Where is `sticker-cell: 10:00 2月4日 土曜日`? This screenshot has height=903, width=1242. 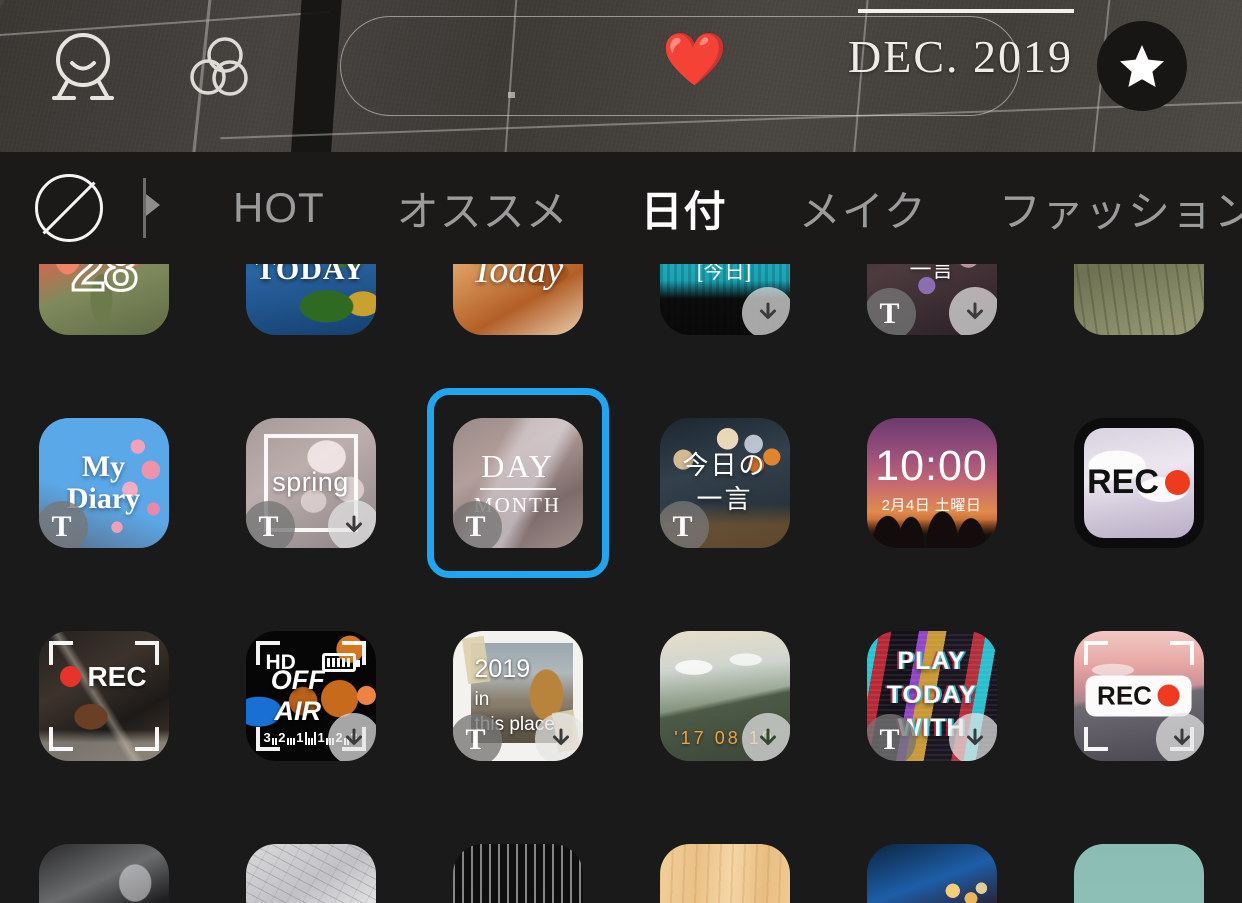 sticker-cell: 10:00 2月4日 土曜日 is located at coordinates (931, 482).